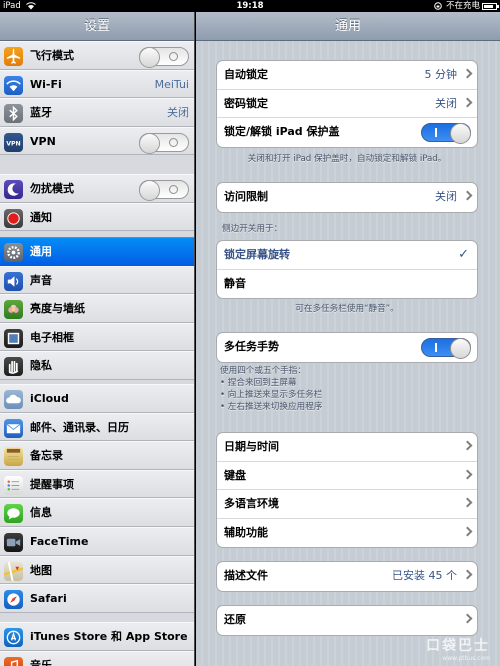  I want to click on sidebar-item: 勿扰模式, so click(97, 188).